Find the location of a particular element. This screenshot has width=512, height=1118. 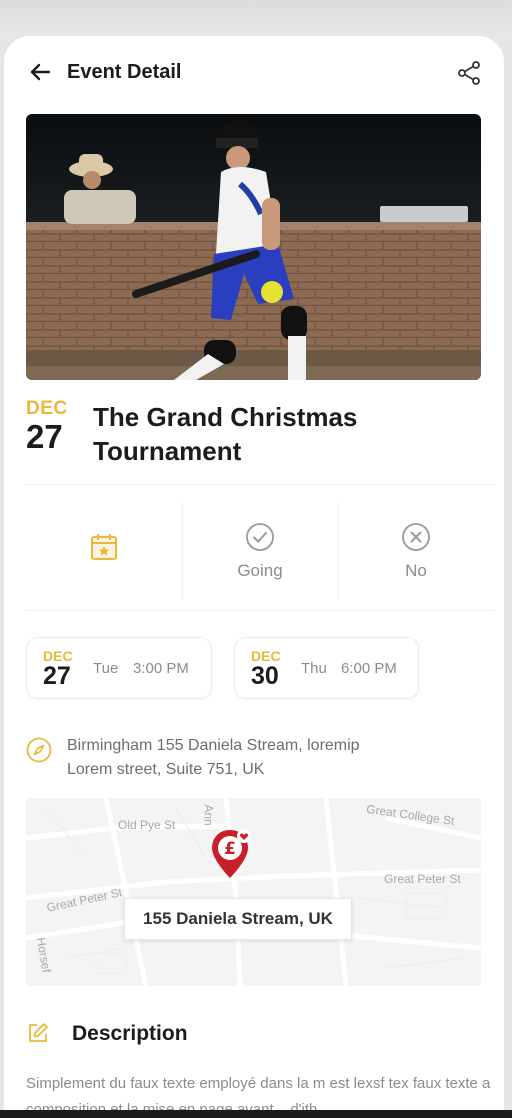

description-title: Description is located at coordinates (130, 1033).